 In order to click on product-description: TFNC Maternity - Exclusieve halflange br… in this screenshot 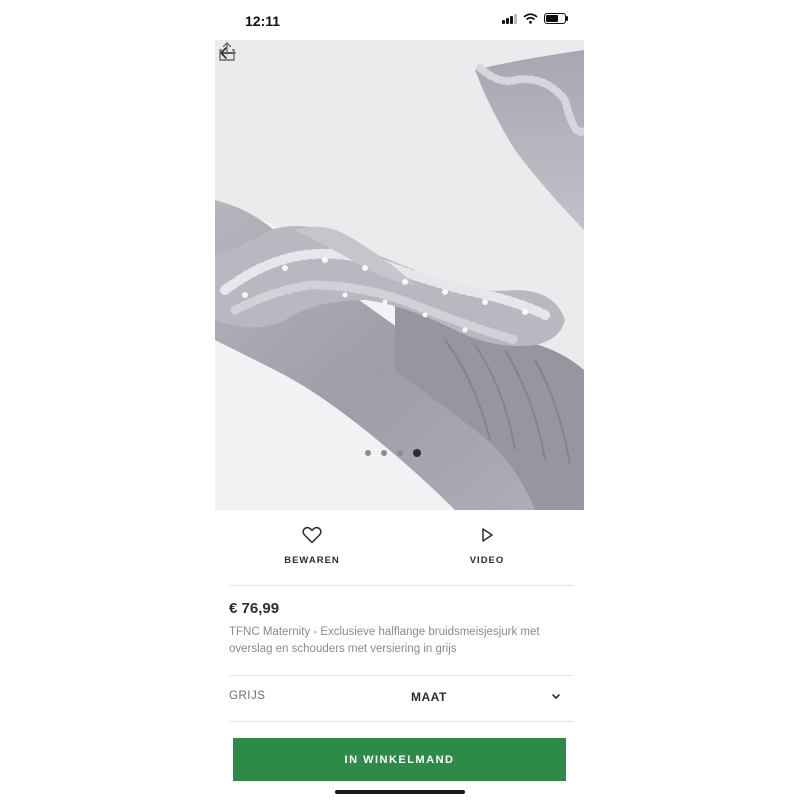, I will do `click(384, 640)`.